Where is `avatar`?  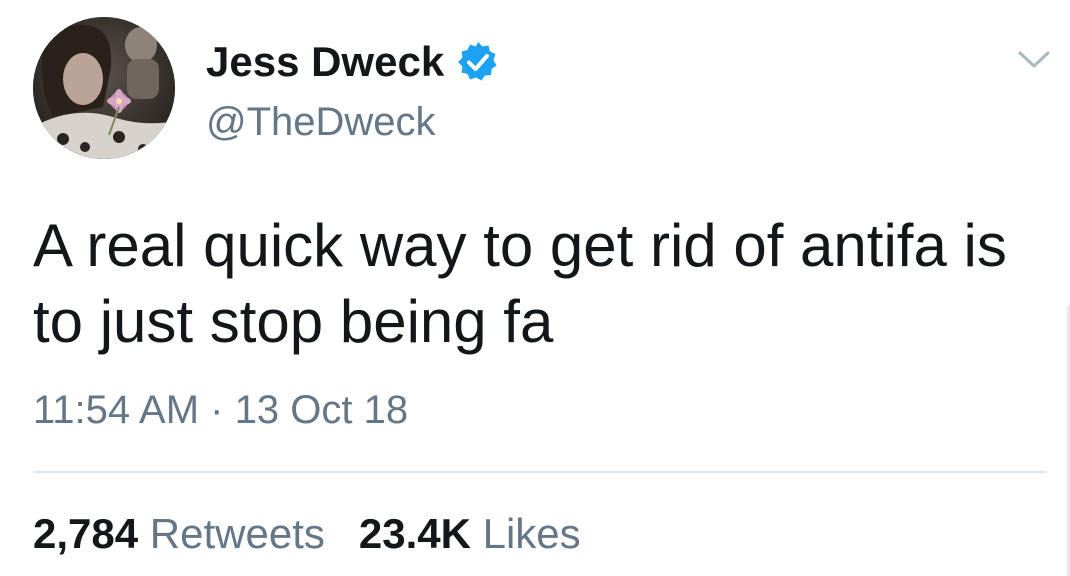
avatar is located at coordinates (104, 88).